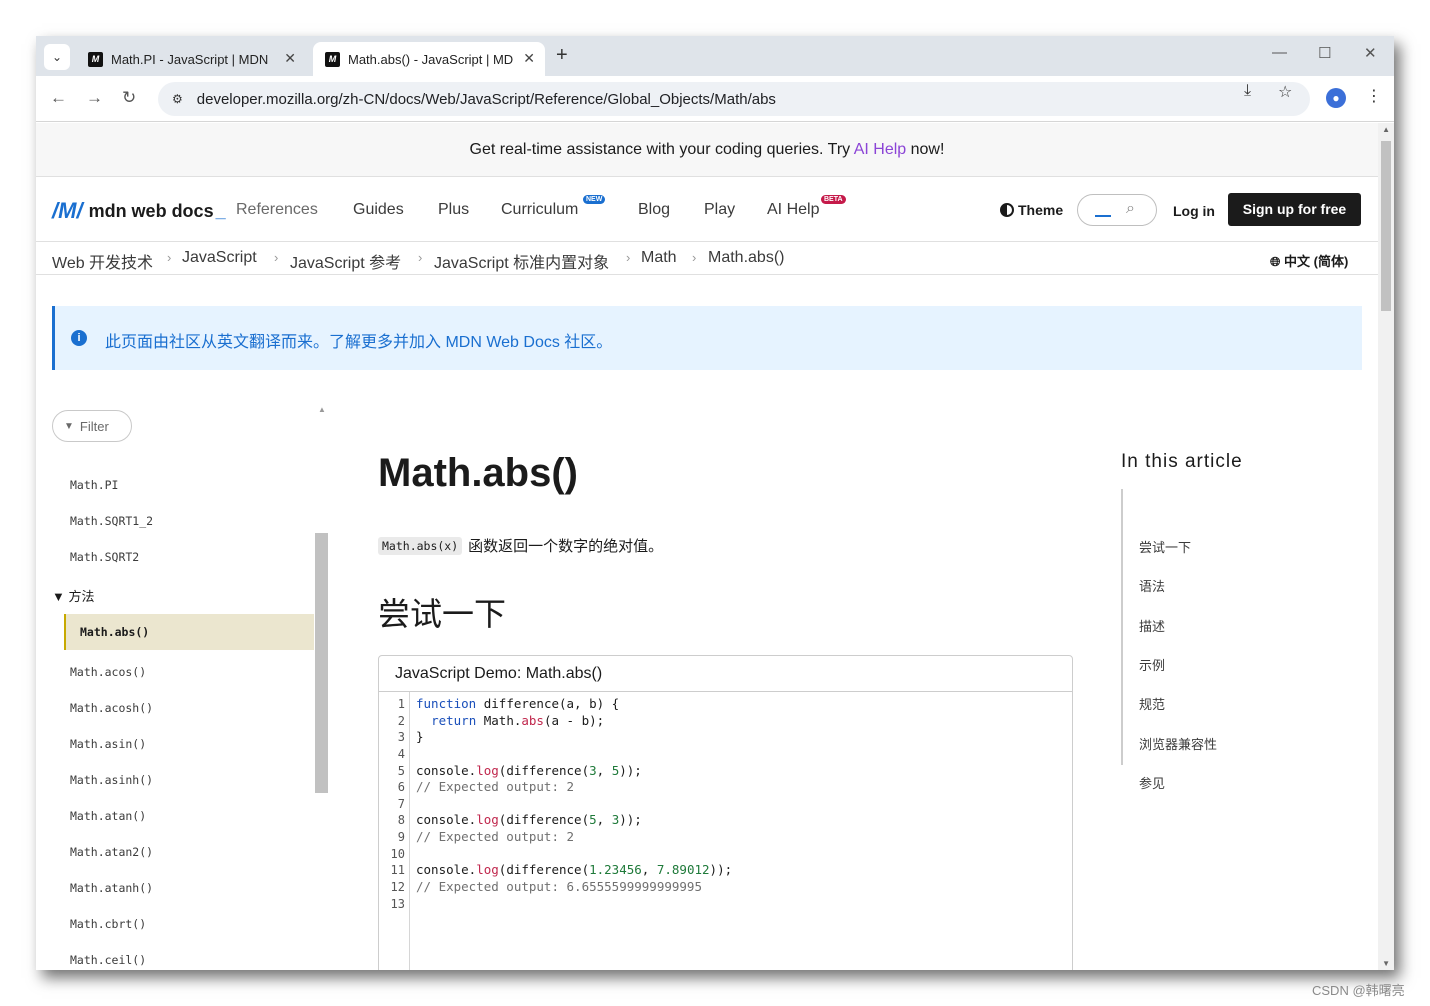 This screenshot has width=1430, height=1006. Describe the element at coordinates (219, 258) in the screenshot. I see `breadcrumb-item: JavaScript` at that location.